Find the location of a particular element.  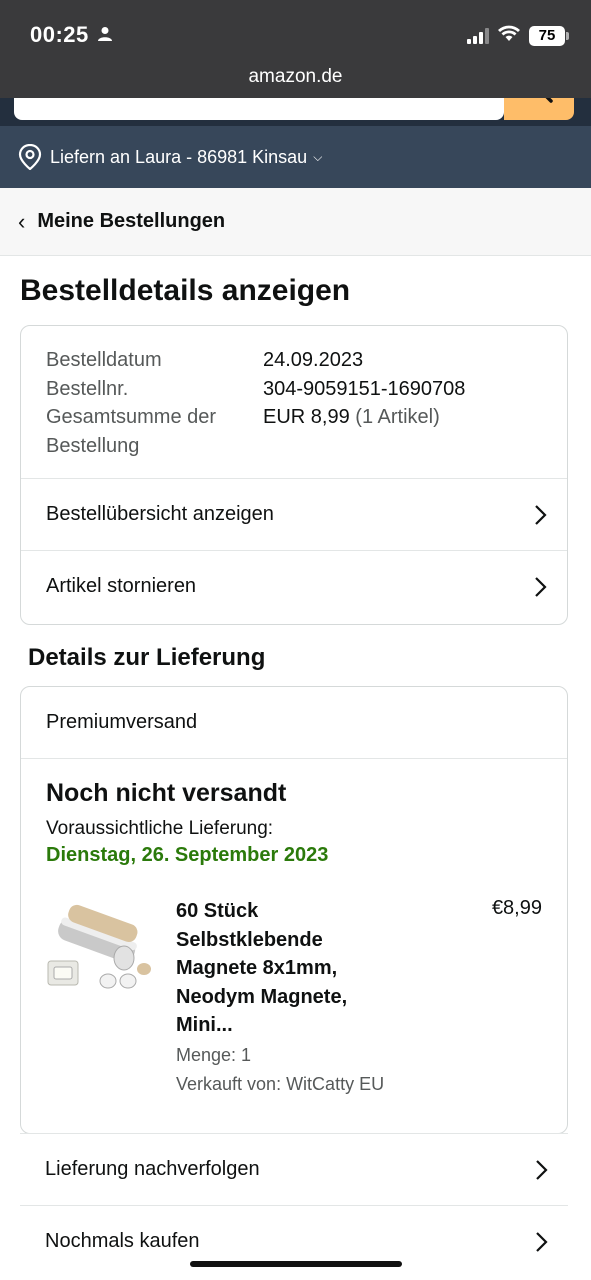

track-package-link: Lieferung nachverfolgen is located at coordinates (294, 1169).